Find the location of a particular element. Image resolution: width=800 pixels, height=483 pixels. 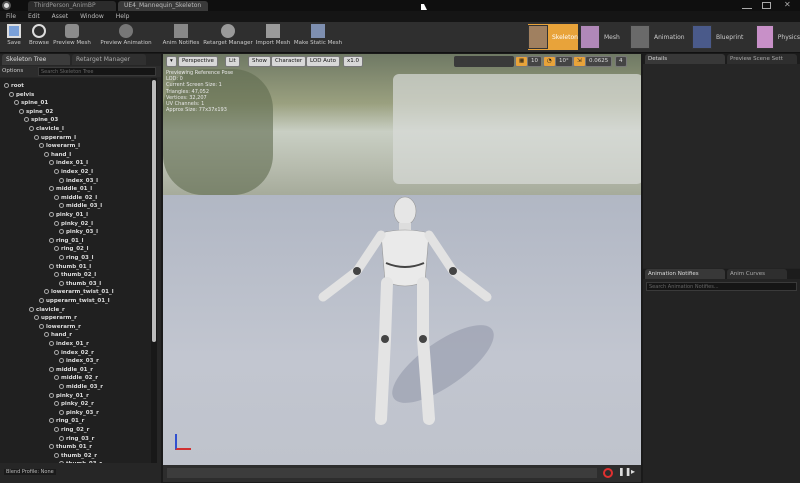

bone-row: ring_02_r is located at coordinates (71, 430).